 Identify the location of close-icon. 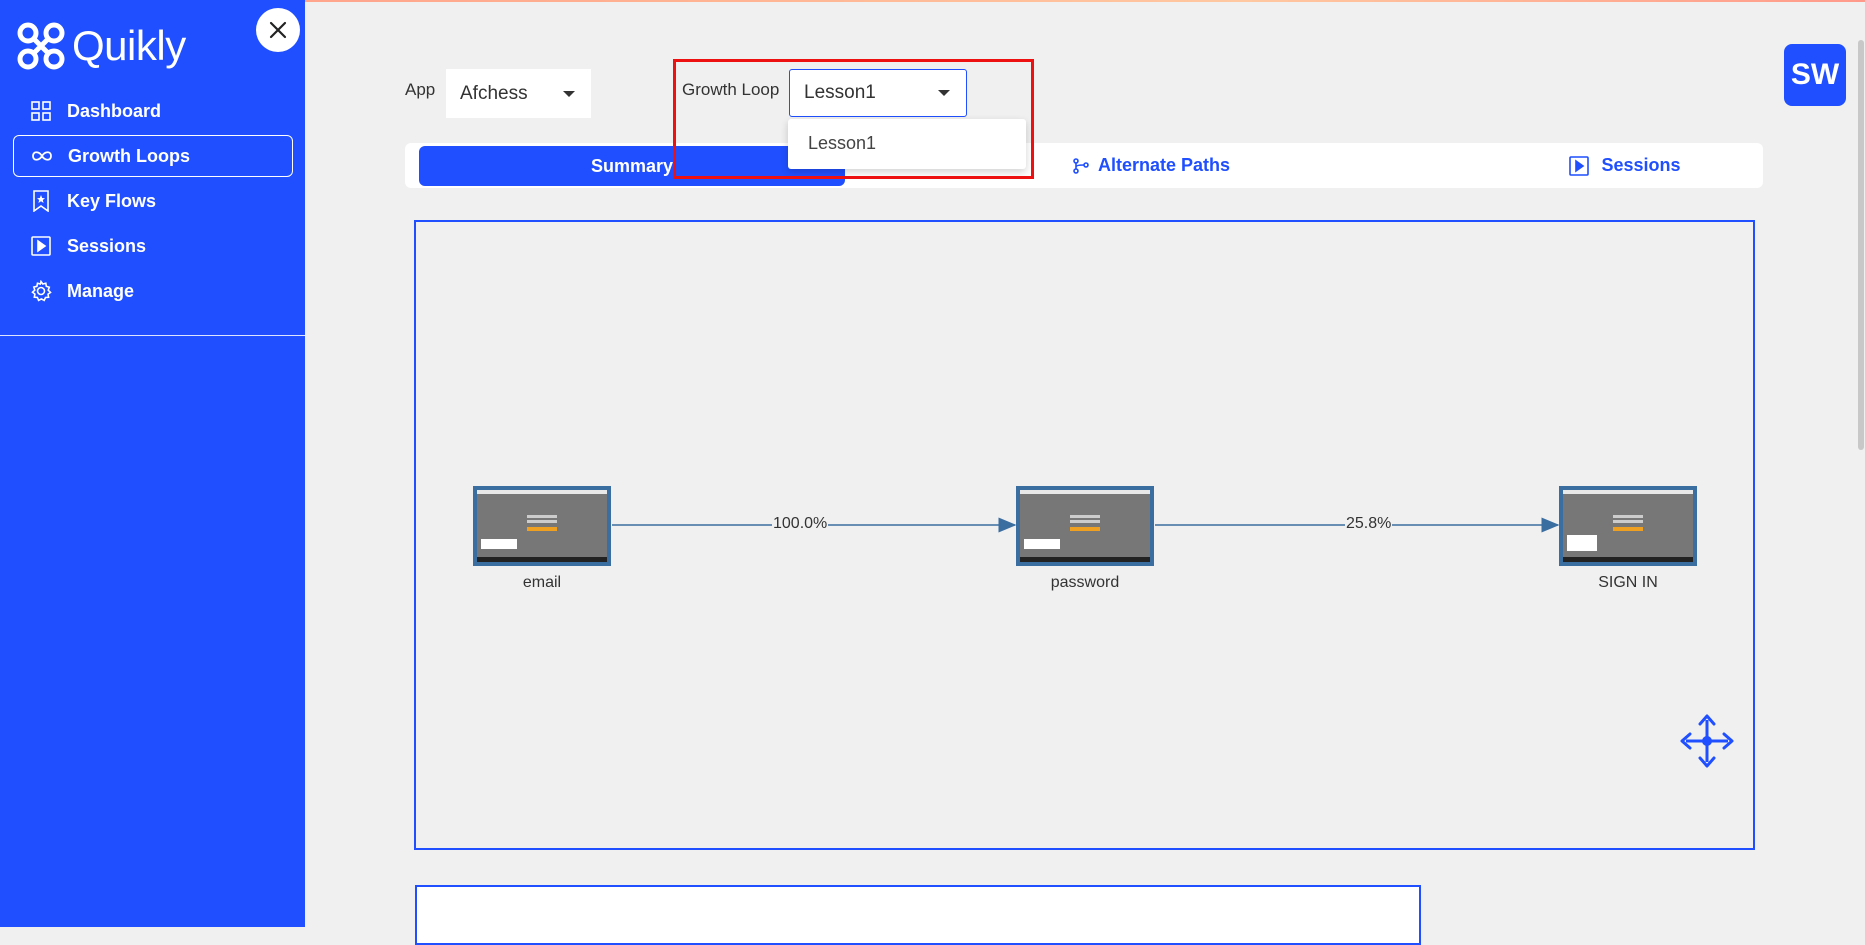
(278, 30).